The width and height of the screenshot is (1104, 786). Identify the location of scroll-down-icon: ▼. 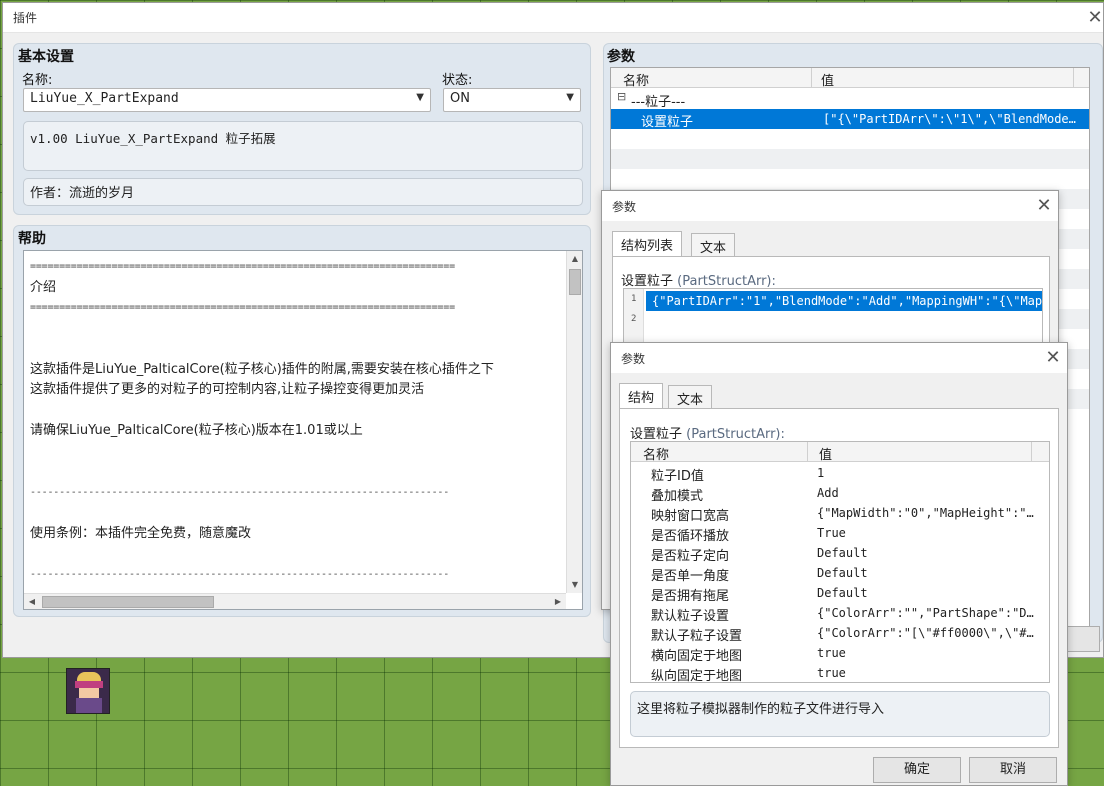
(575, 585).